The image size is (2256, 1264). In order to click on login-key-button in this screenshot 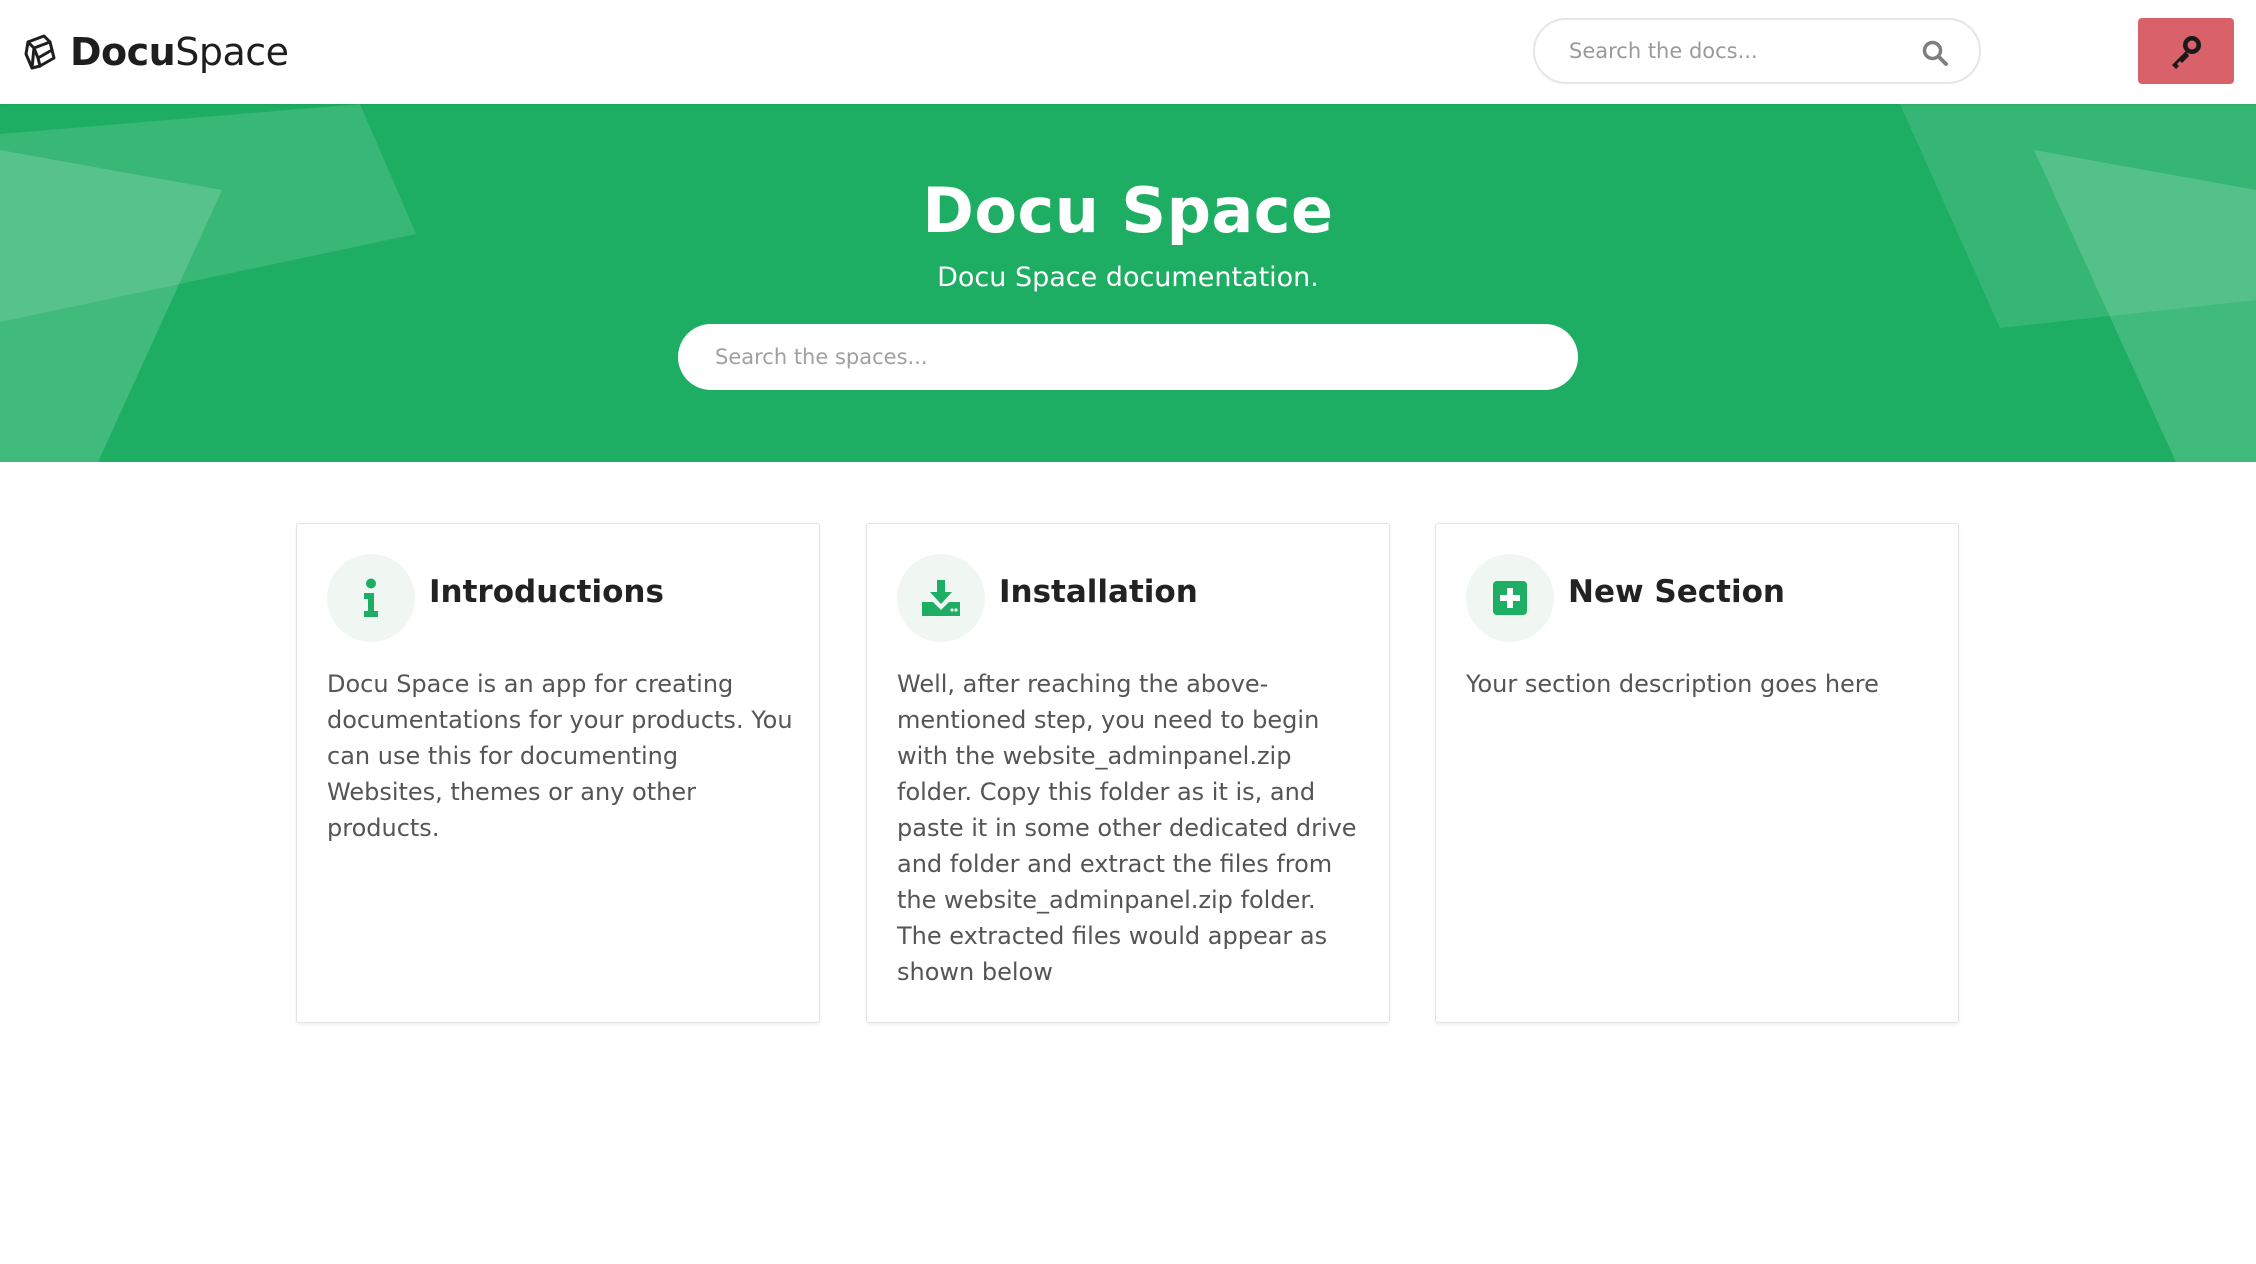, I will do `click(2186, 51)`.